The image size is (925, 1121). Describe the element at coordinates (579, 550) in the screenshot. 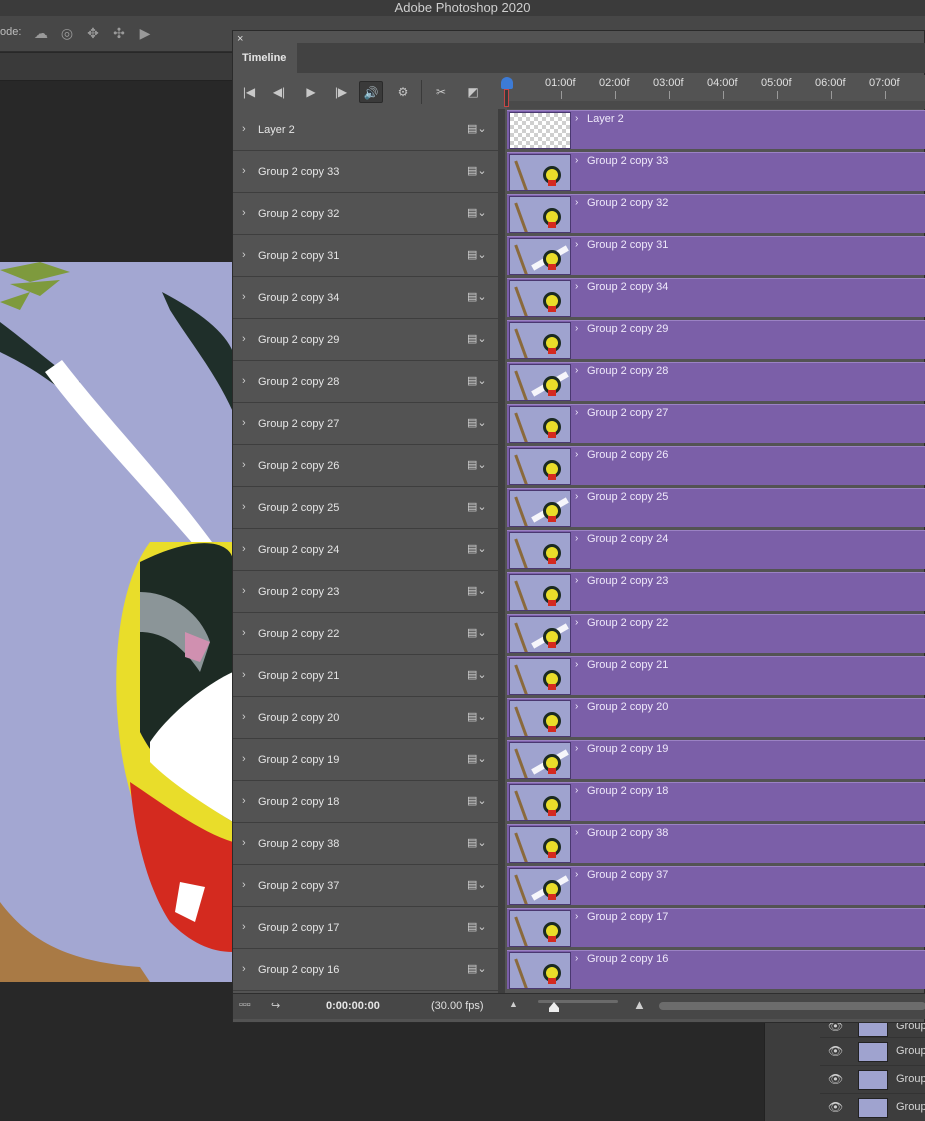

I see `timeline-track: › Group 2 copy 24 ▤⌄ › Group 2 copy 24` at that location.